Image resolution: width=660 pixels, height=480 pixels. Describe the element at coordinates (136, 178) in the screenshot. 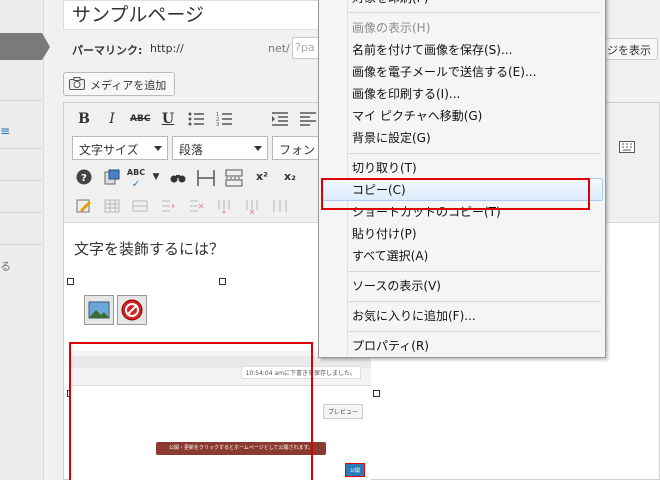

I see `spellcheck-button: ABC ✓` at that location.